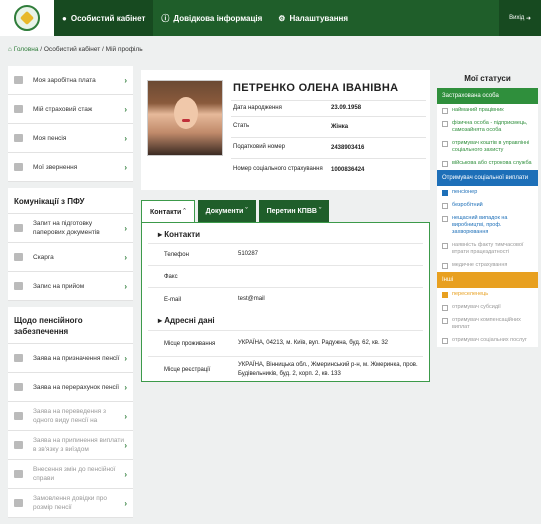 Image resolution: width=541 pixels, height=524 pixels. What do you see at coordinates (184, 212) in the screenshot?
I see `chevron-up-icon: ˆ` at bounding box center [184, 212].